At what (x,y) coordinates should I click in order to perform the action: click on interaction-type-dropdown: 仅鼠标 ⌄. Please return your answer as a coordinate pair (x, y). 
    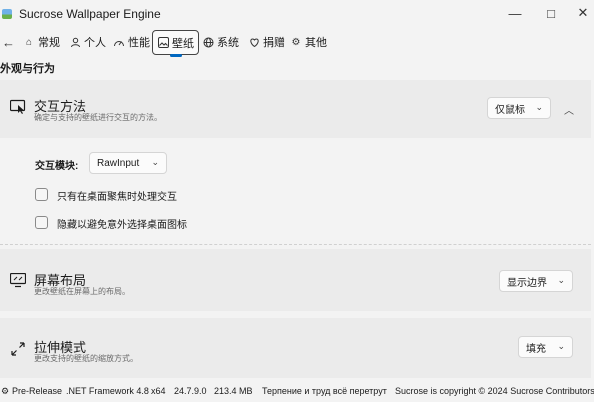
    Looking at the image, I should click on (519, 108).